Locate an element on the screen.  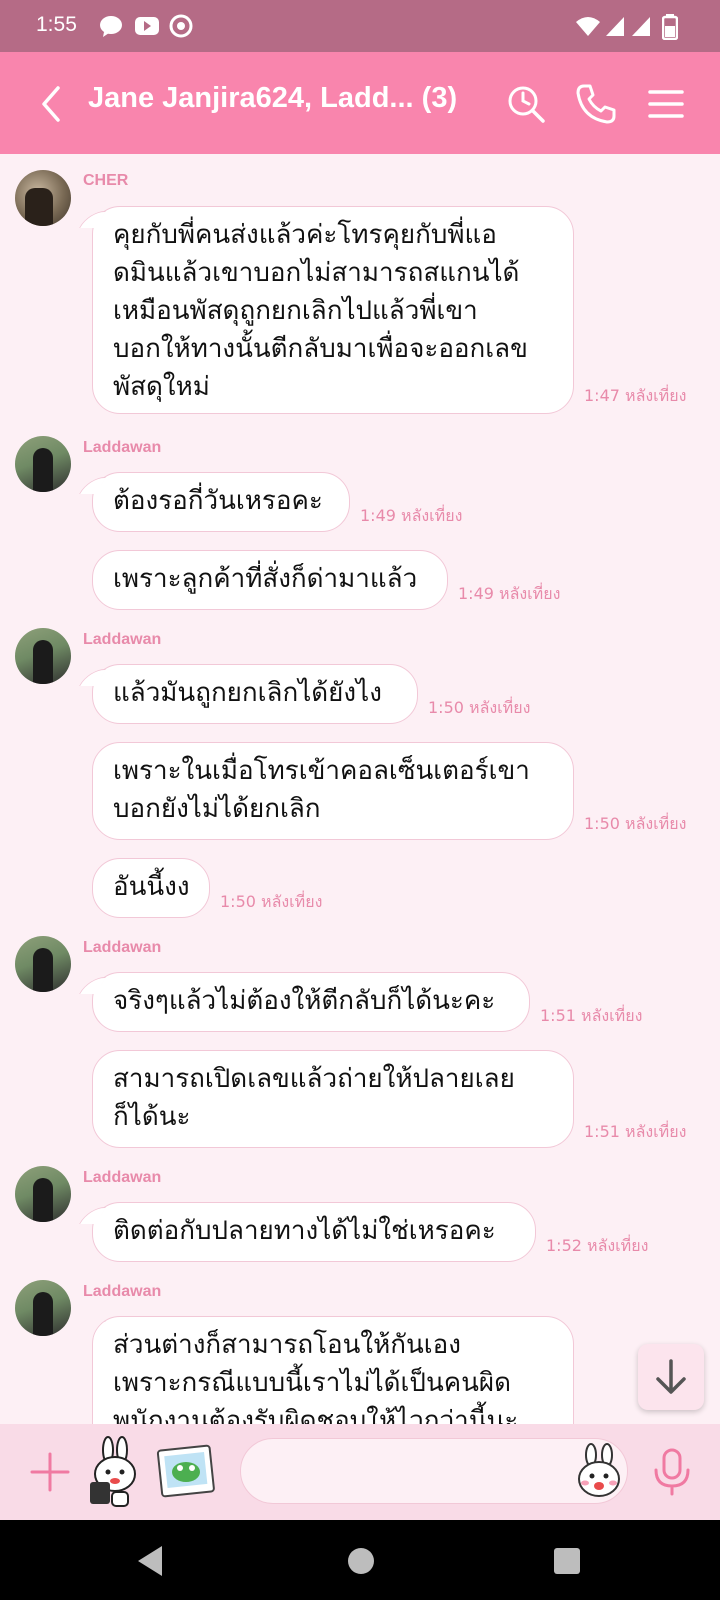
message-time: 1:47 หลังเที่ยง is located at coordinates (635, 395).